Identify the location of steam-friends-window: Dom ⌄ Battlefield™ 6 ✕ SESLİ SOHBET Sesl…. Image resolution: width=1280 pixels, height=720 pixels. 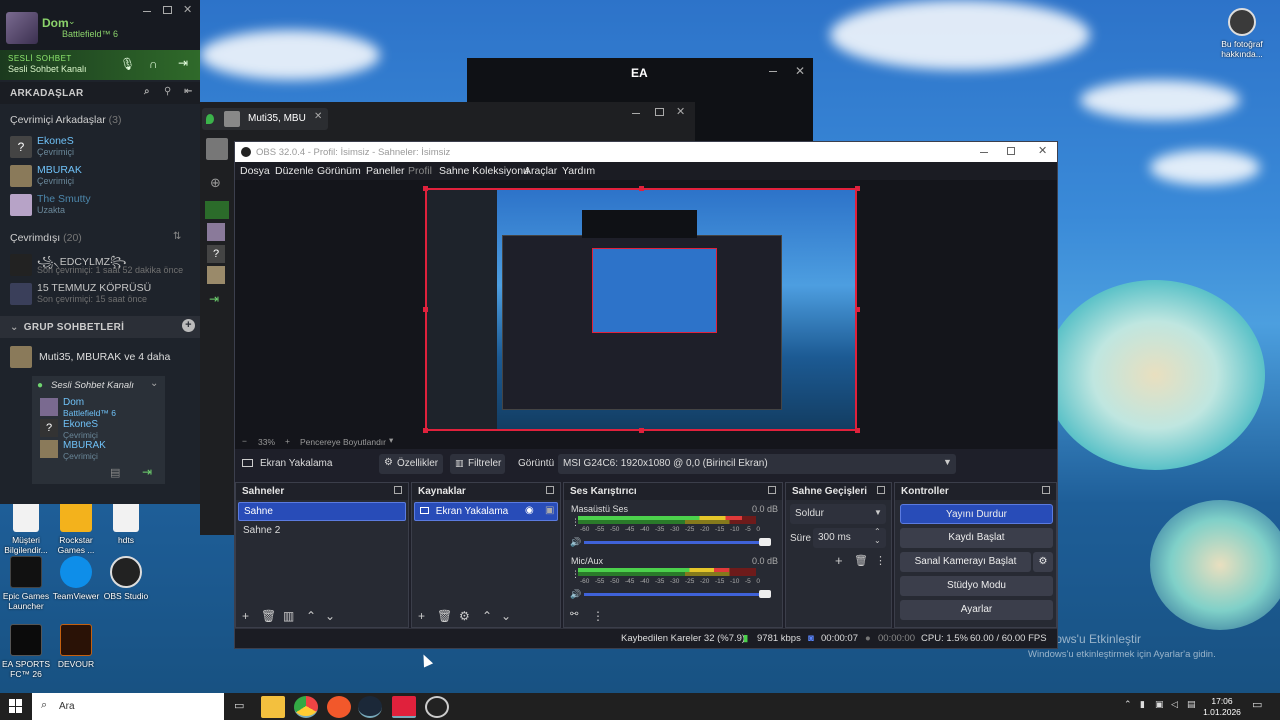
(100, 252).